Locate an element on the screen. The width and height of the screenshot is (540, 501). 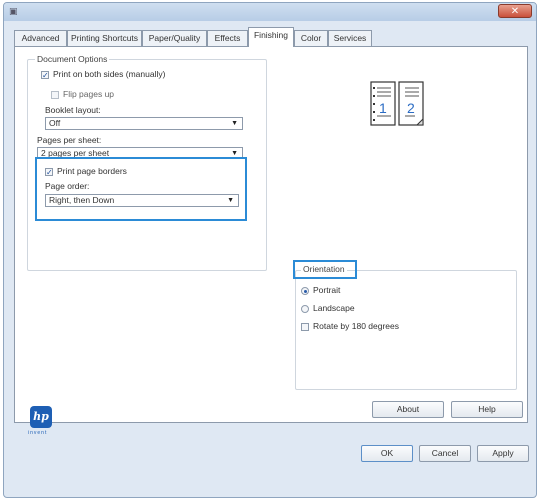
about-button: About is located at coordinates (408, 409).